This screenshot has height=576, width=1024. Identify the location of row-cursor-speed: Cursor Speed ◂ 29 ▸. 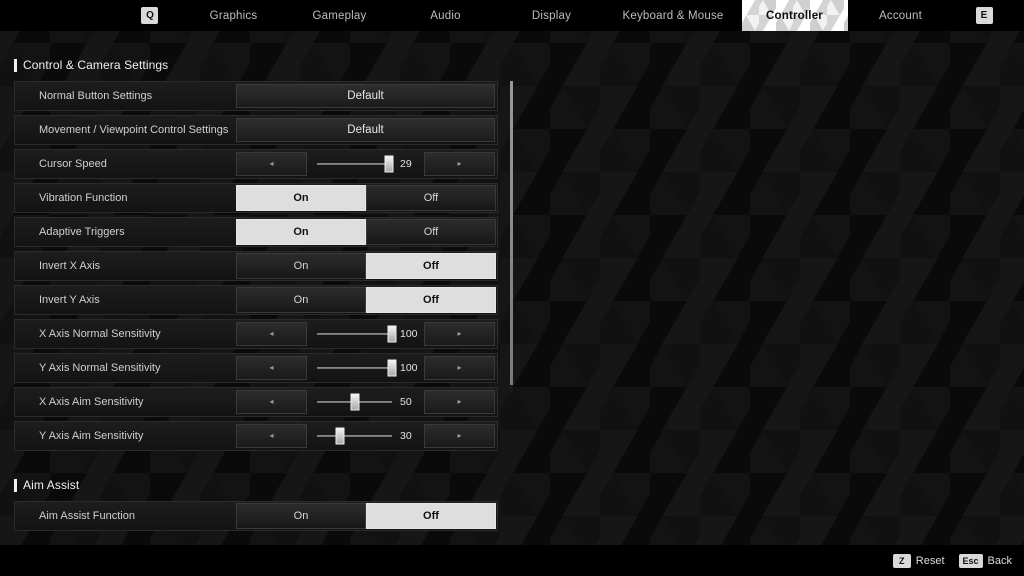
(256, 164).